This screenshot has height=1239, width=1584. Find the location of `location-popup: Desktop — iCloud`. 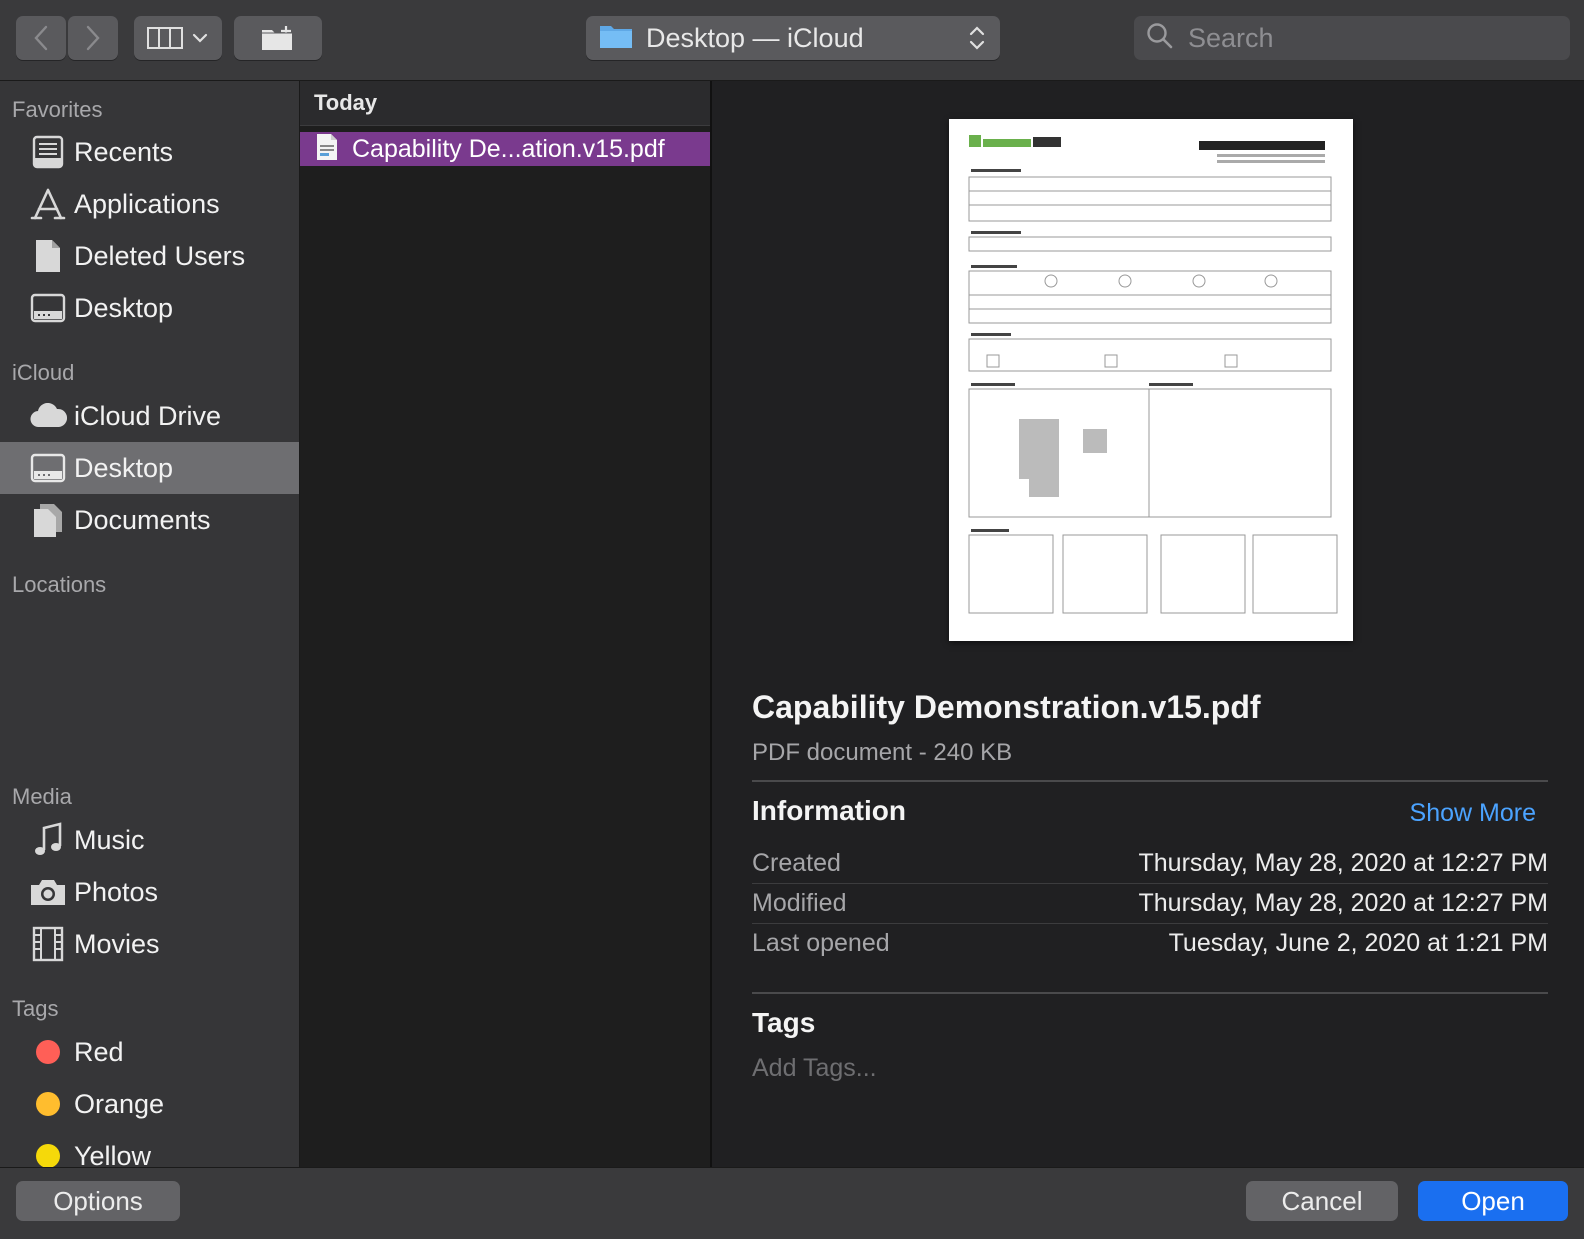

location-popup: Desktop — iCloud is located at coordinates (793, 38).